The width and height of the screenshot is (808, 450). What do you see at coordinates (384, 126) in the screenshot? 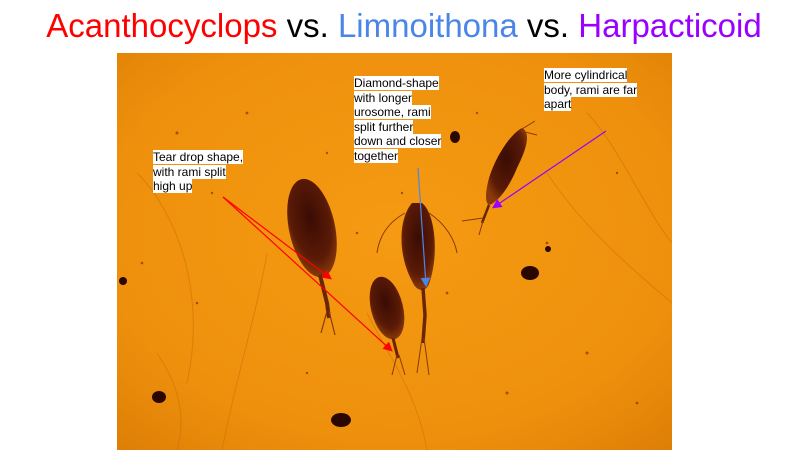
I see `annotation-line: split further` at bounding box center [384, 126].